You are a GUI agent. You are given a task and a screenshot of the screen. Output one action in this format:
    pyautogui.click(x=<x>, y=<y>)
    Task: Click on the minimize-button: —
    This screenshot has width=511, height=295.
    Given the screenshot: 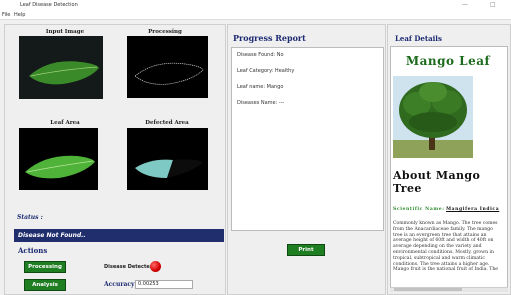 What is the action you would take?
    pyautogui.click(x=465, y=4)
    